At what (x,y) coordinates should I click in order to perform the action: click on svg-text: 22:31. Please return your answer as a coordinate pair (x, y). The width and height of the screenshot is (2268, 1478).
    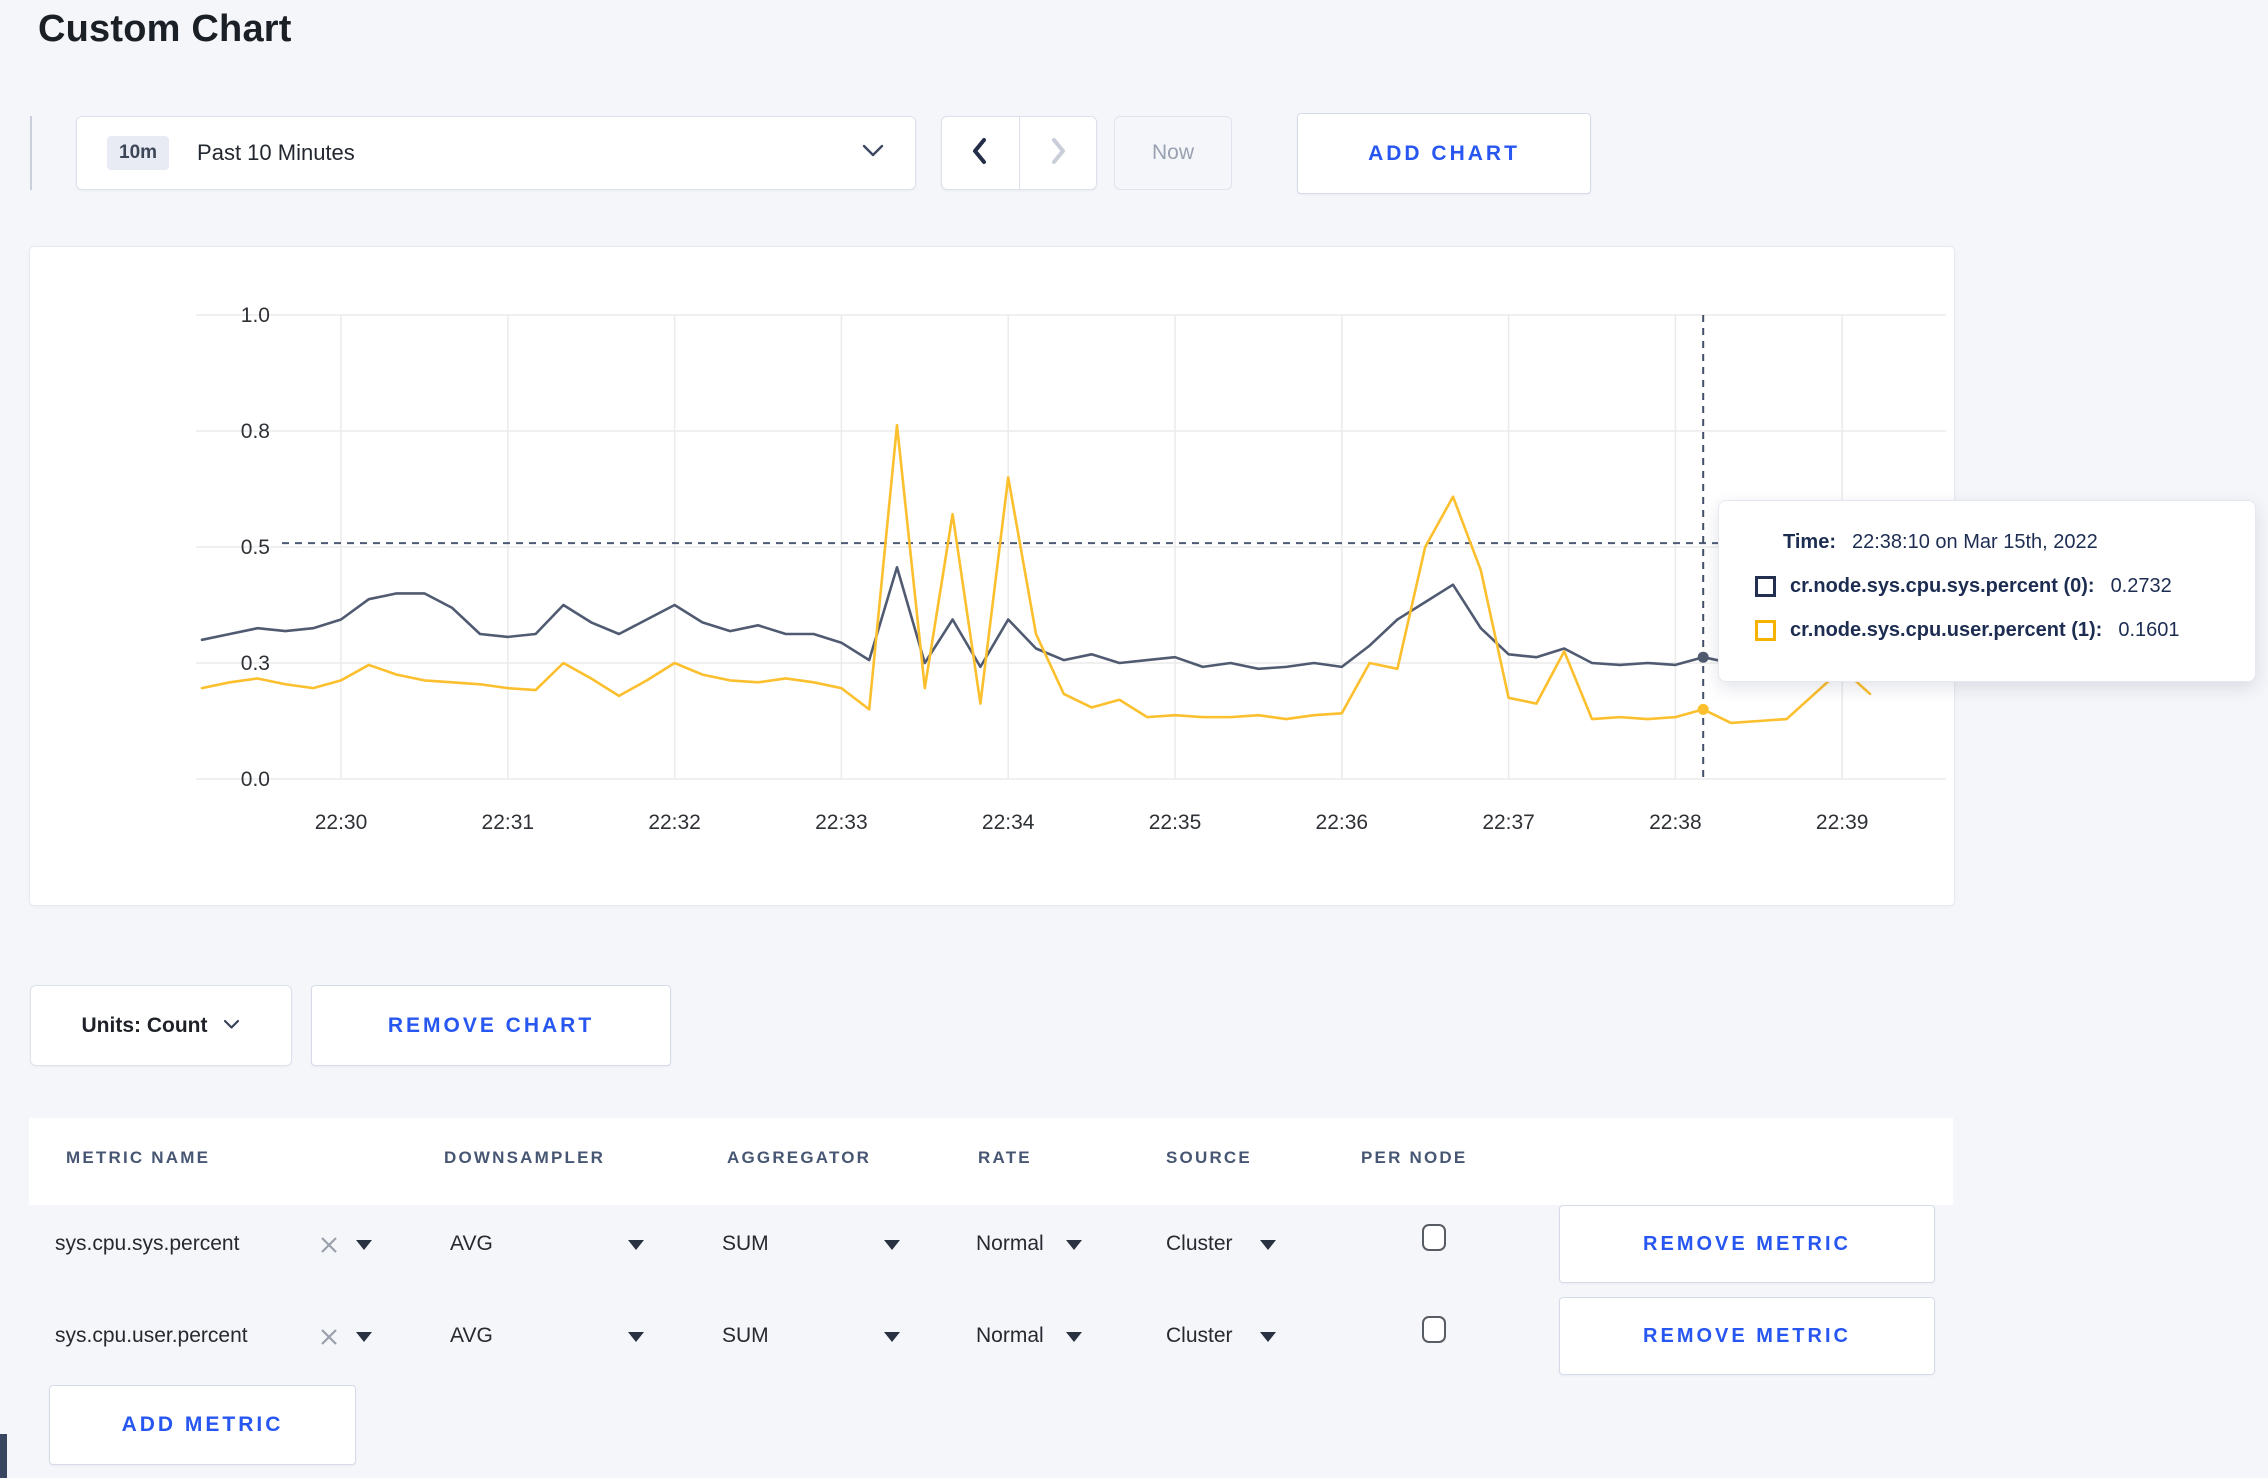
    Looking at the image, I should click on (508, 822).